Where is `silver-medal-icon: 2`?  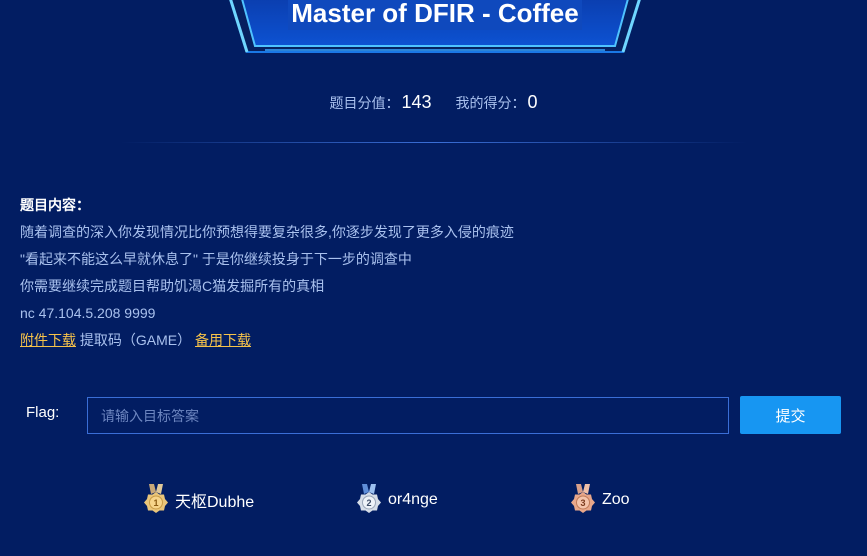 silver-medal-icon: 2 is located at coordinates (369, 498).